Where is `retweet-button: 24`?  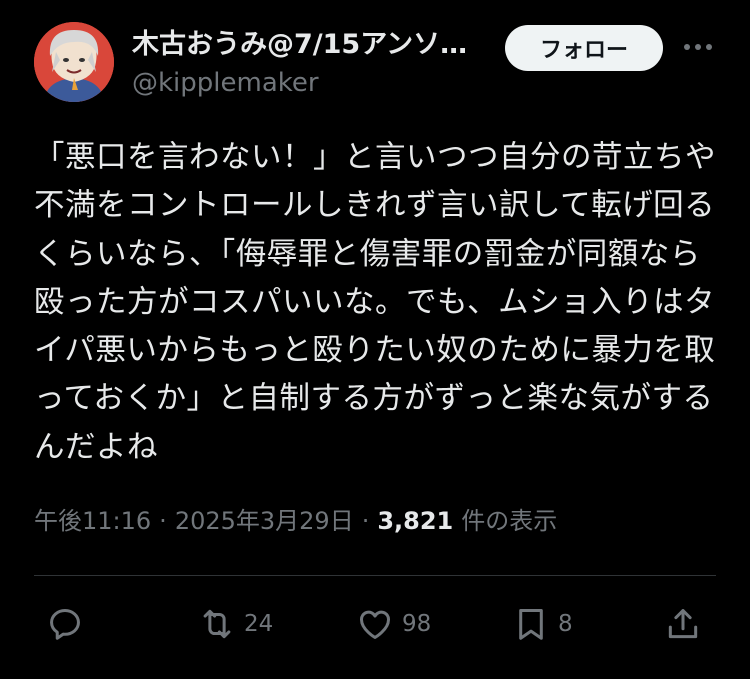 retweet-button: 24 is located at coordinates (235, 624).